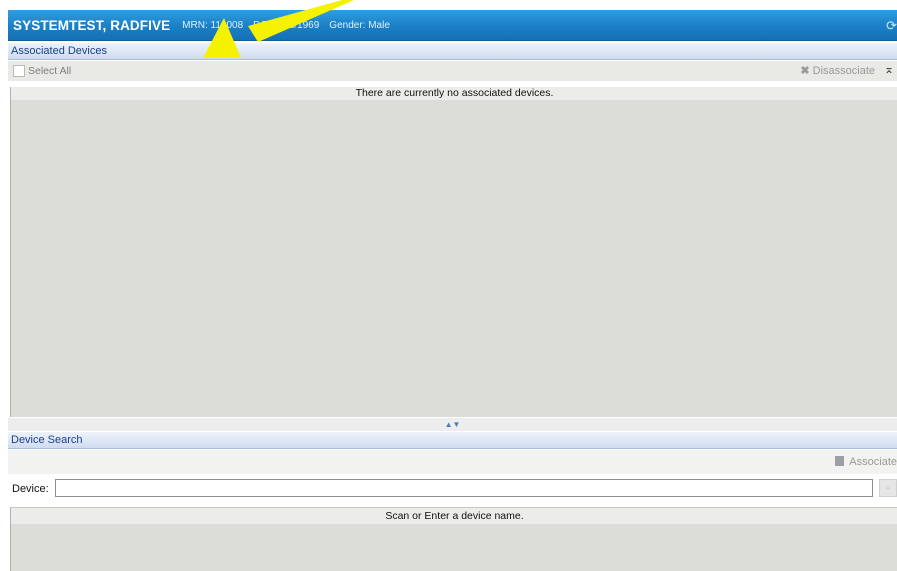  I want to click on results-message: Scan or Enter a device name., so click(454, 516).